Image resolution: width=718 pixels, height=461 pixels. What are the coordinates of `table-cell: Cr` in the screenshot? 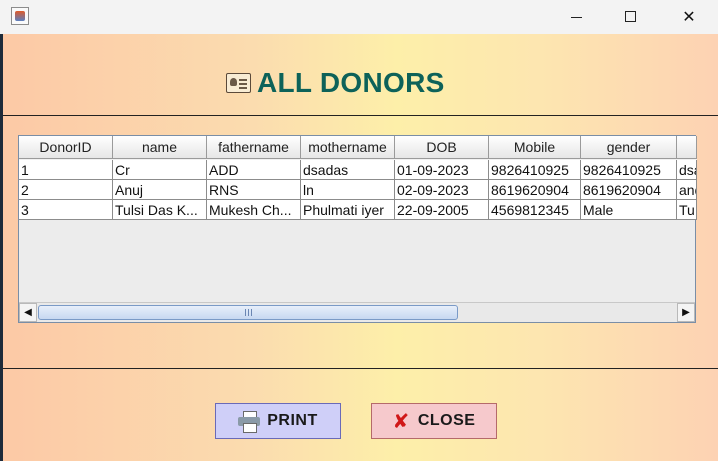 It's located at (160, 170).